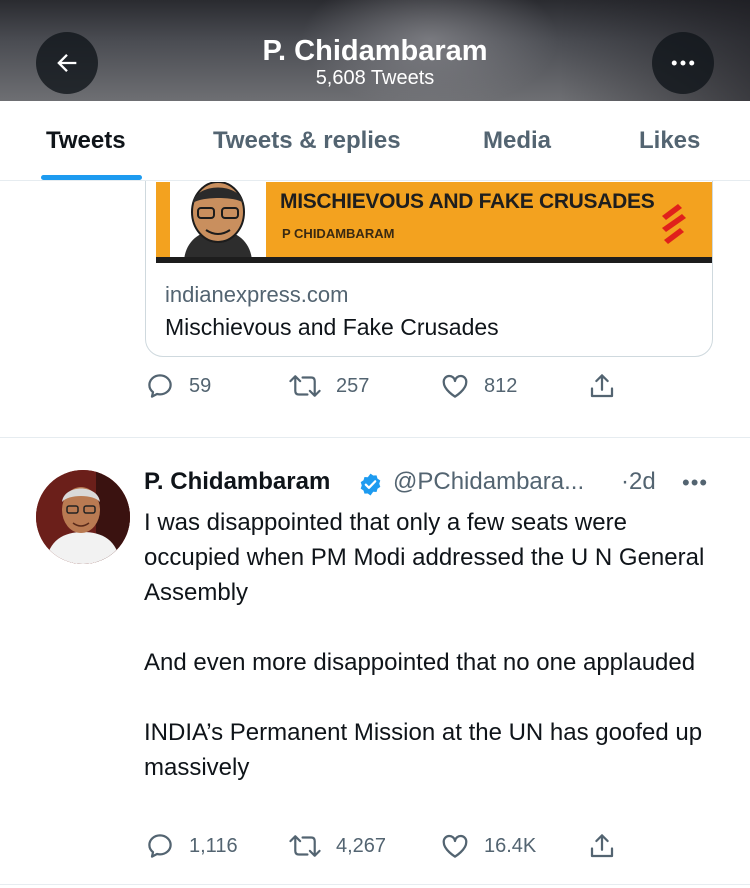 Image resolution: width=750 pixels, height=888 pixels. What do you see at coordinates (375, 78) in the screenshot?
I see `tweet-count: 5,608 Tweets` at bounding box center [375, 78].